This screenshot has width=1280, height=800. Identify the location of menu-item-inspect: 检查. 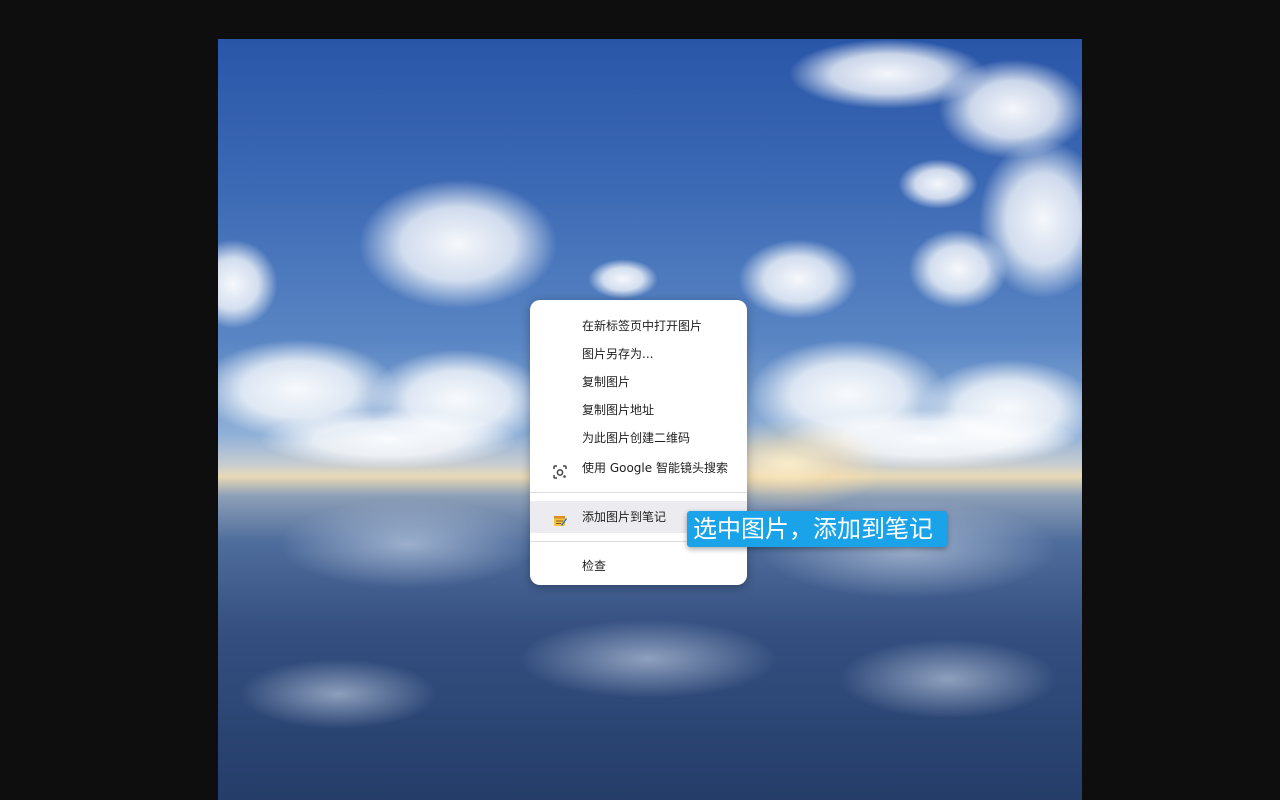
(638, 566).